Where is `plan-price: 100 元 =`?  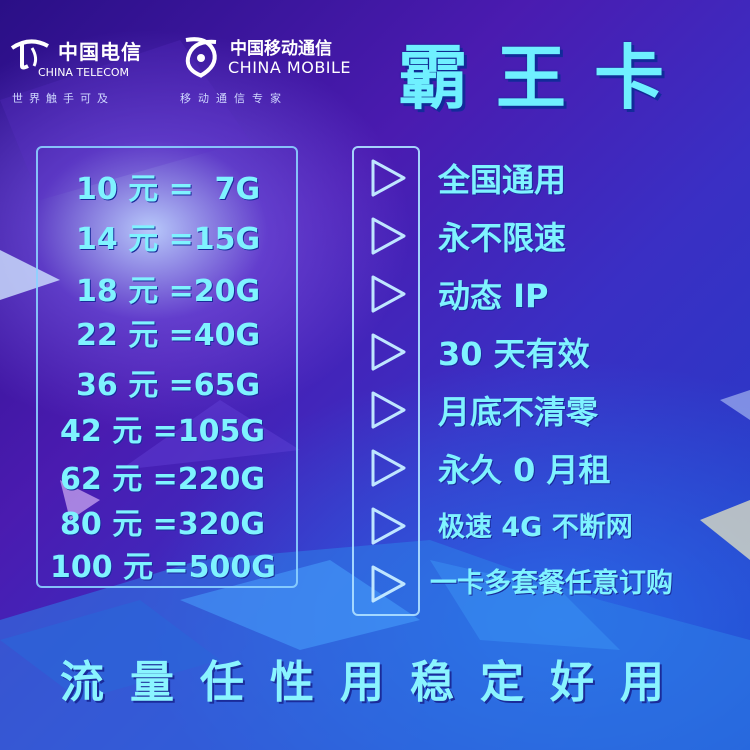 plan-price: 100 元 = is located at coordinates (119, 567).